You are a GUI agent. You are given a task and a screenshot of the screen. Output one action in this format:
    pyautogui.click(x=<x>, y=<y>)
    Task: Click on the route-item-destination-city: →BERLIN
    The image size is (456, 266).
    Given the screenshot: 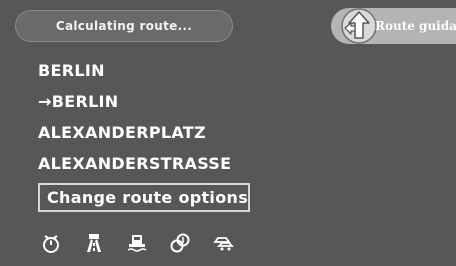 What is the action you would take?
    pyautogui.click(x=78, y=101)
    